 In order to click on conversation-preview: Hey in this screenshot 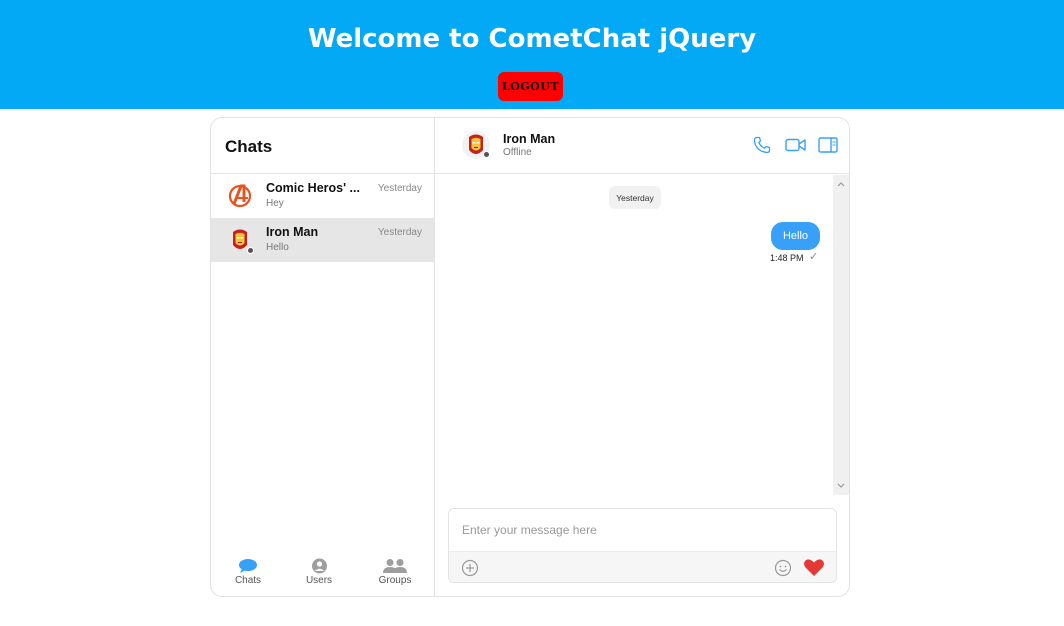, I will do `click(275, 203)`.